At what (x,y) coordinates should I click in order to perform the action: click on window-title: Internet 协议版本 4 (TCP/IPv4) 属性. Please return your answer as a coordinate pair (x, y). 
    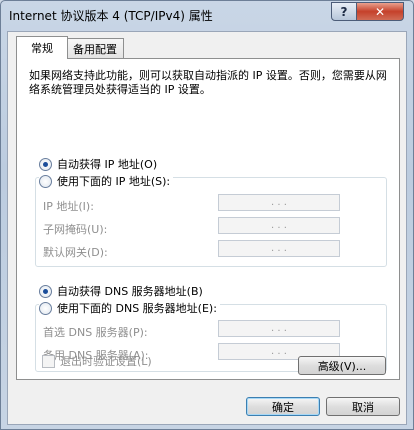
    Looking at the image, I should click on (111, 16).